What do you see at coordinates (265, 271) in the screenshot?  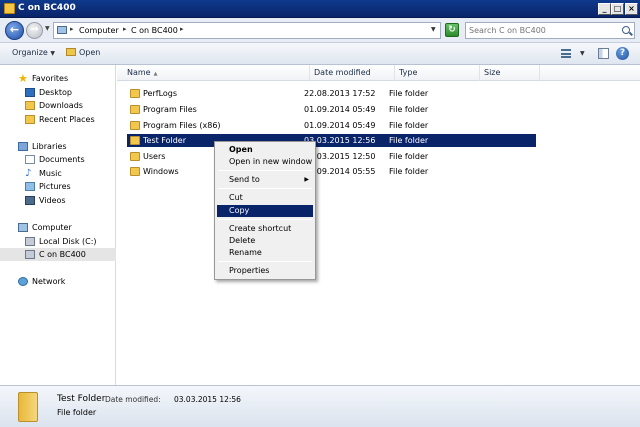 I see `menu-item-properties: Properties` at bounding box center [265, 271].